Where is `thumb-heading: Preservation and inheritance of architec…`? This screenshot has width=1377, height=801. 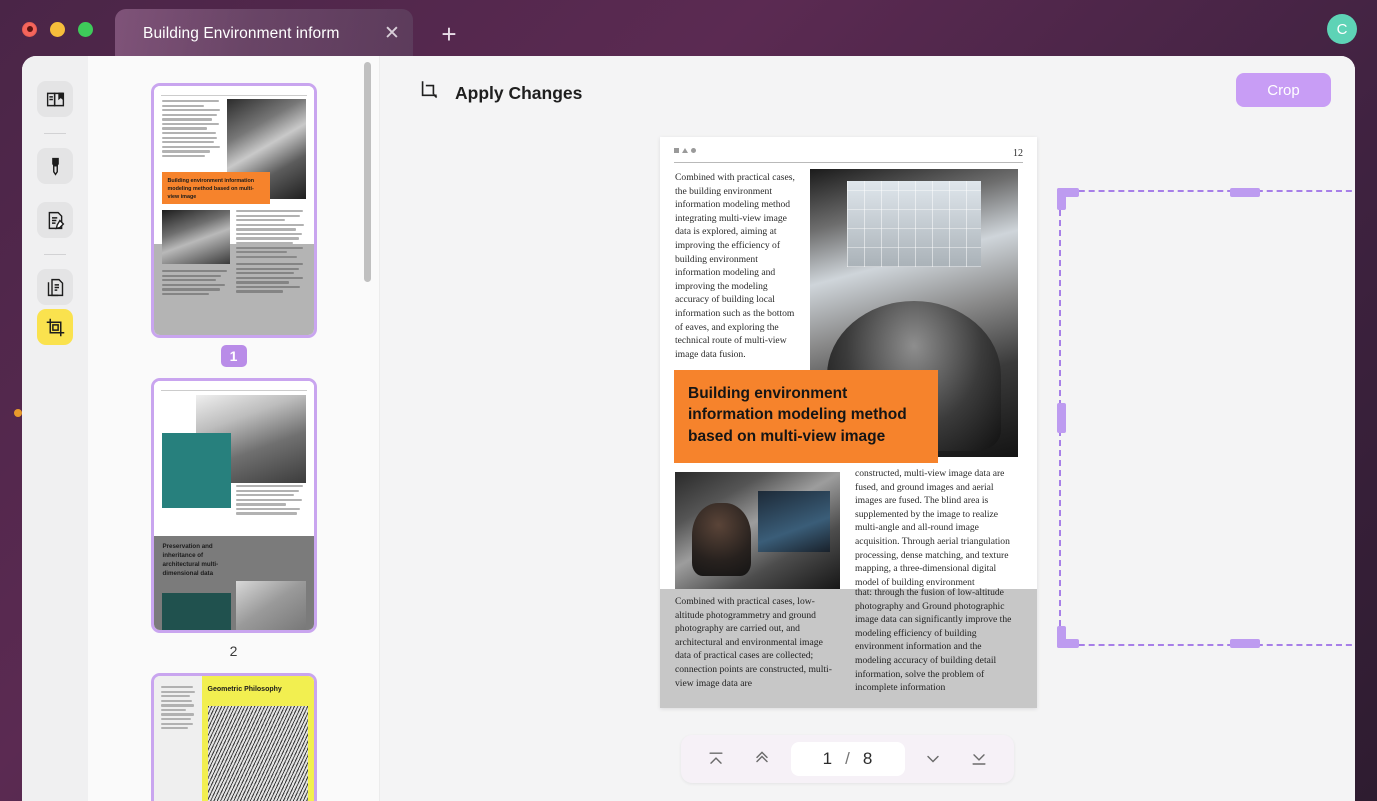
thumb-heading: Preservation and inheritance of architec… is located at coordinates (190, 560).